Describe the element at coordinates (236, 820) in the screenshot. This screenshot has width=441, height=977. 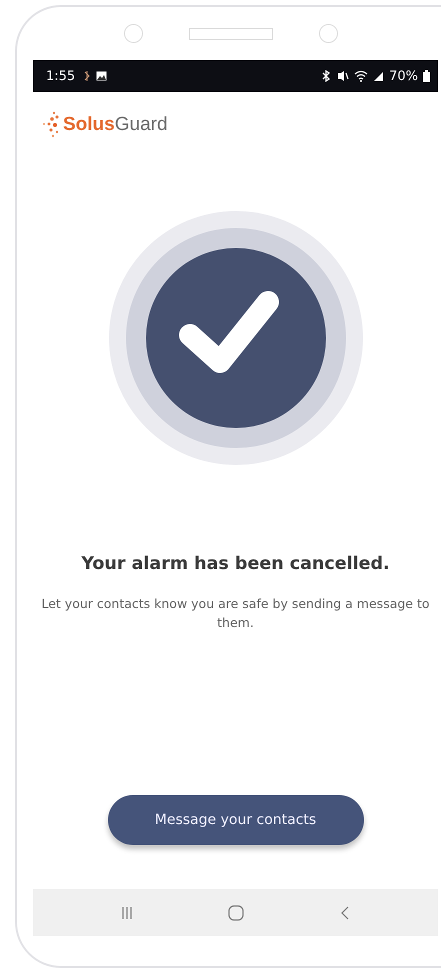
I see `message-contacts-button: Message your contacts` at that location.